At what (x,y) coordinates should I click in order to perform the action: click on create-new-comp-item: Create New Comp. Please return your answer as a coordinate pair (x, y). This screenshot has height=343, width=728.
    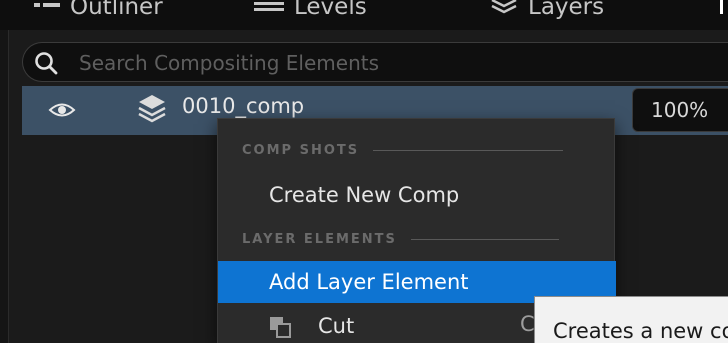
    Looking at the image, I should click on (417, 195).